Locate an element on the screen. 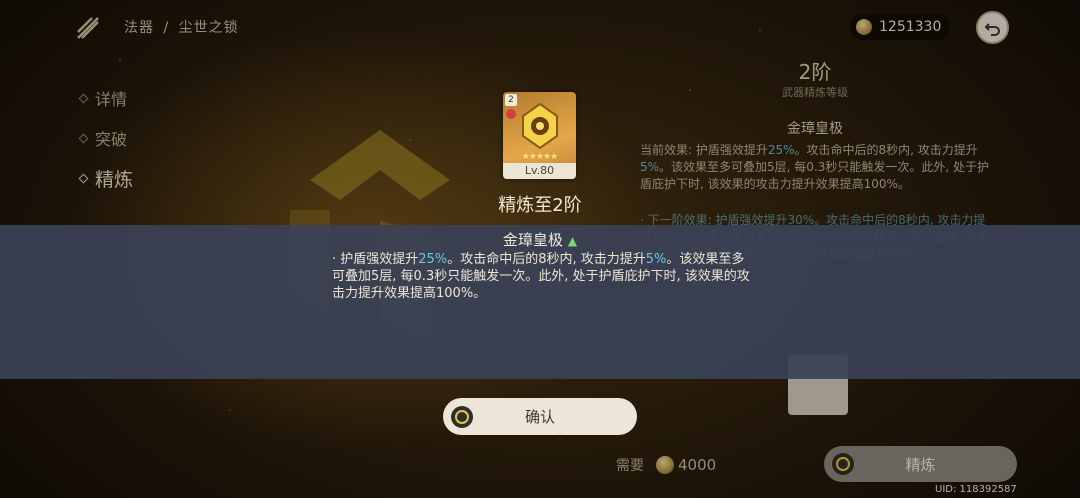  confirm-button-label: 确认 is located at coordinates (539, 417).